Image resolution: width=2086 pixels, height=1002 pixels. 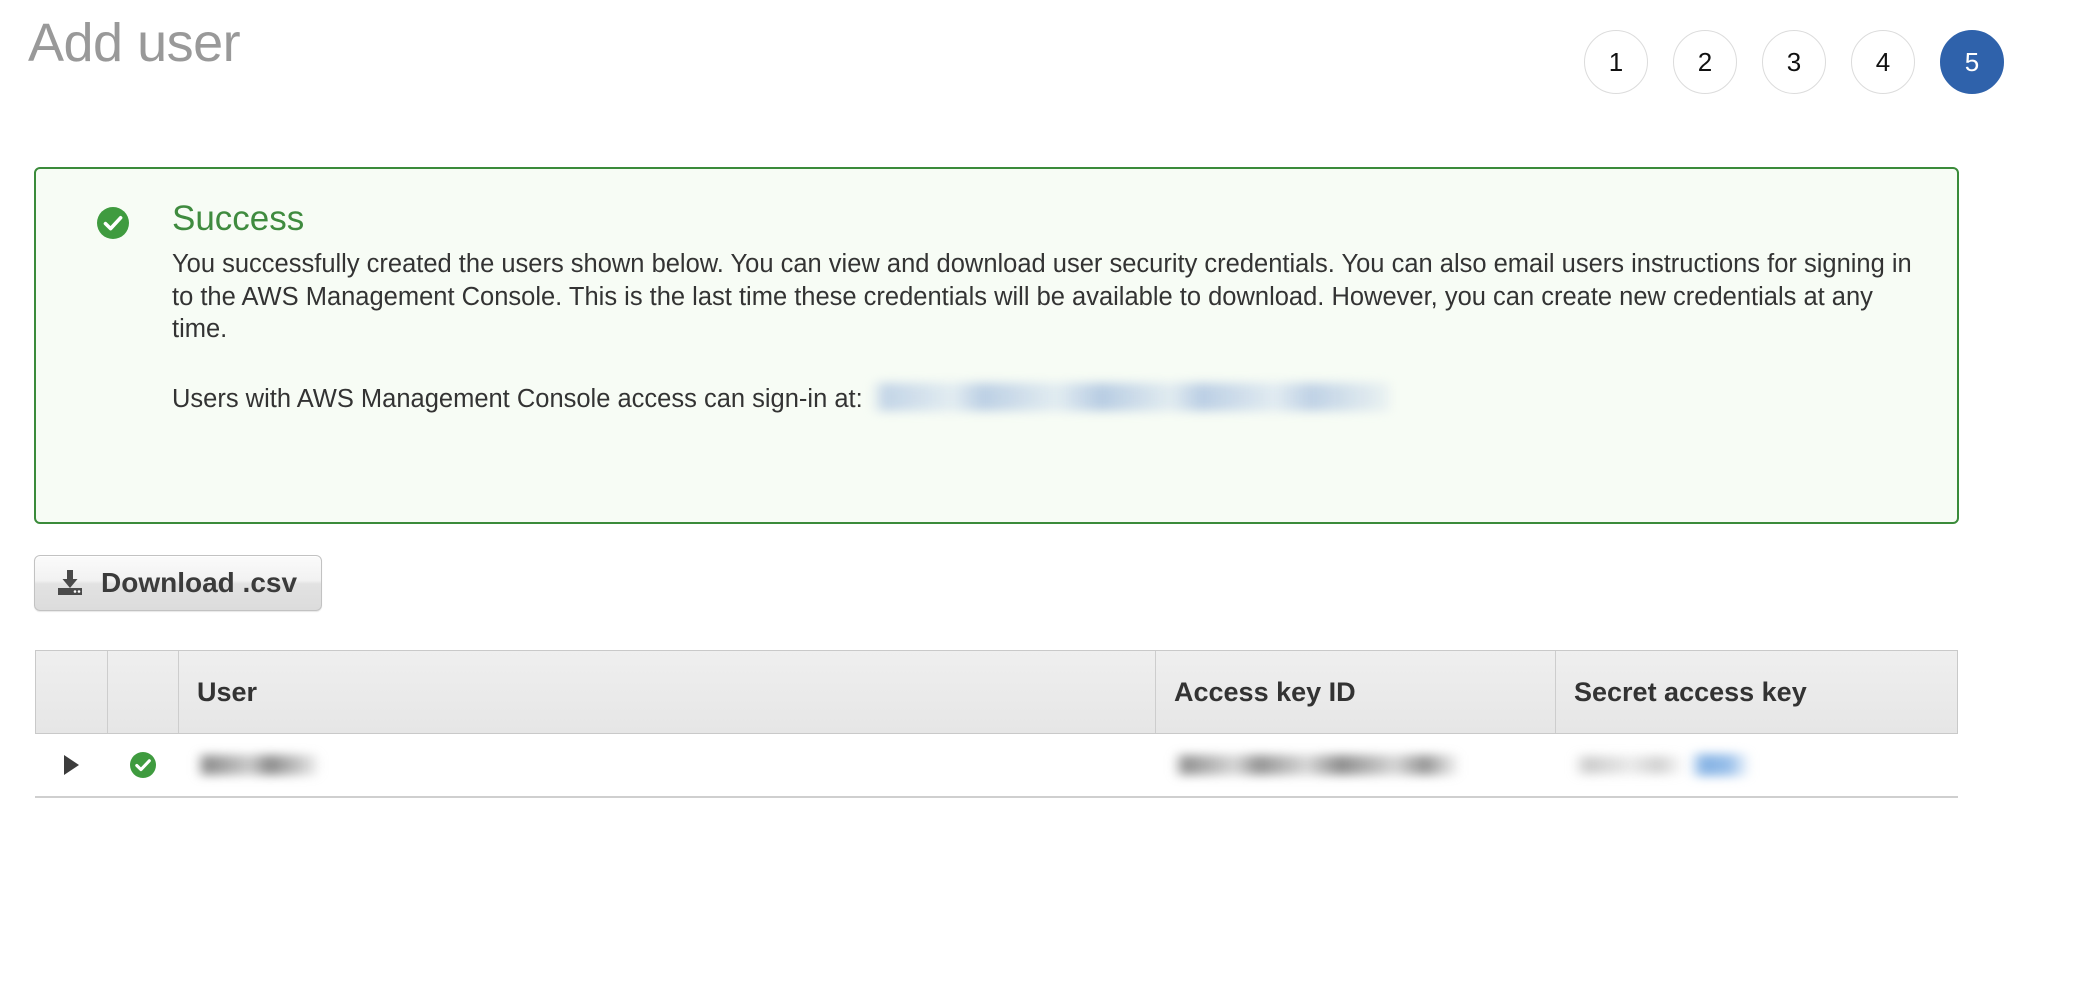 What do you see at coordinates (667, 692) in the screenshot?
I see `table-header-user: User` at bounding box center [667, 692].